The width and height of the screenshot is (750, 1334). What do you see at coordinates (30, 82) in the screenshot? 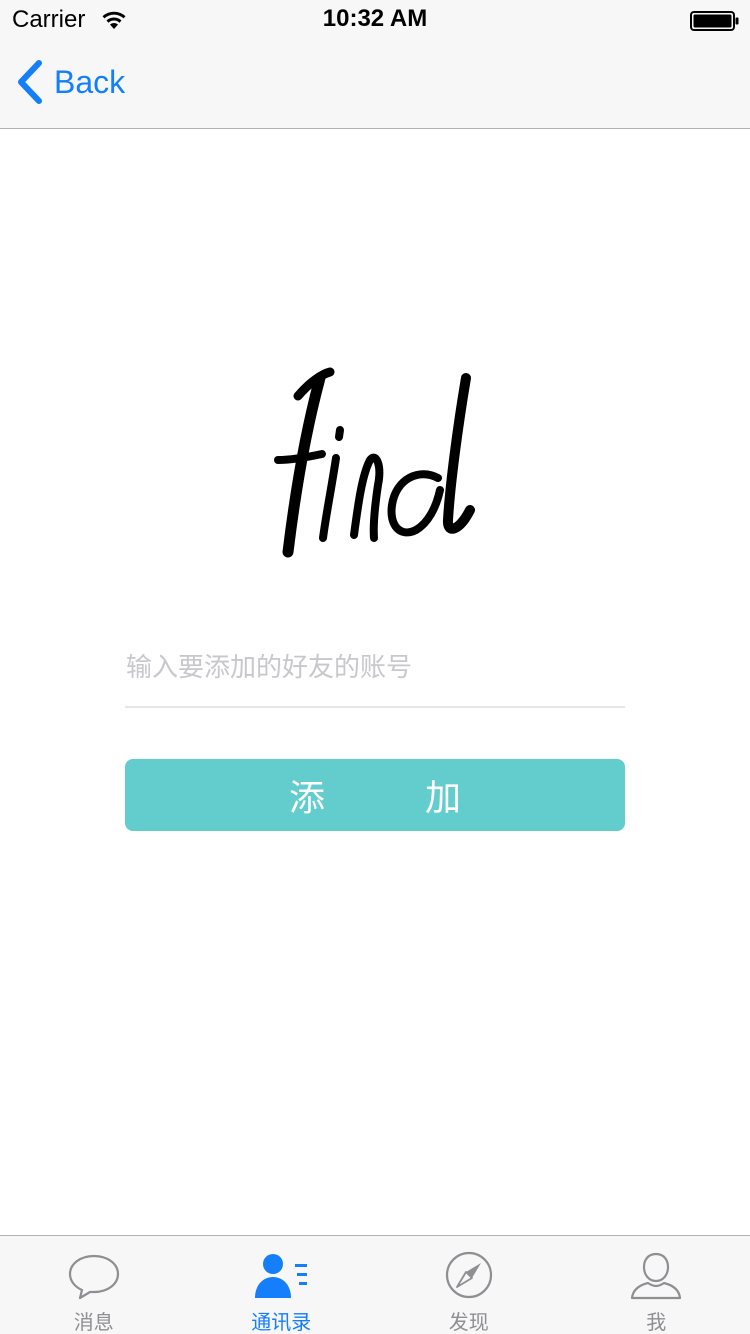
I see `chevron-left-icon` at bounding box center [30, 82].